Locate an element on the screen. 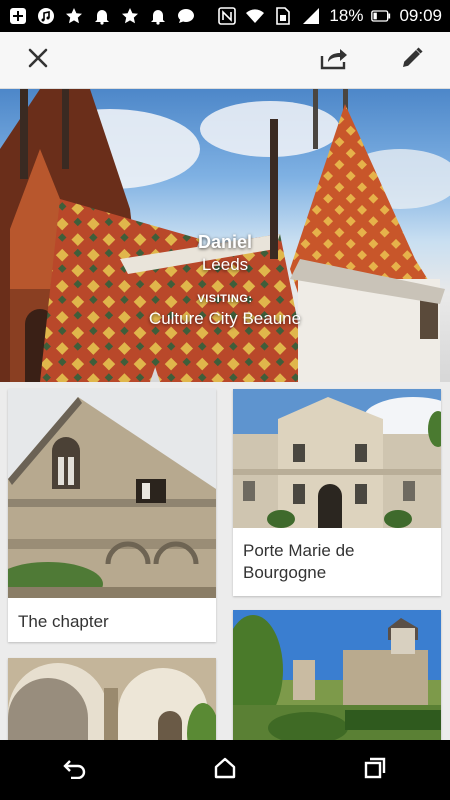 The image size is (450, 800). back-icon is located at coordinates (75, 770).